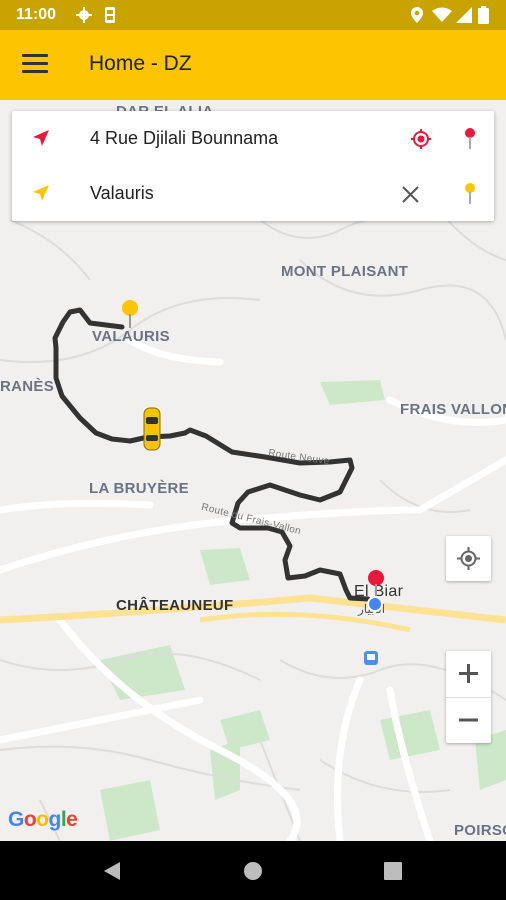 The image size is (506, 900). What do you see at coordinates (122, 193) in the screenshot?
I see `destination-field: Valauris` at bounding box center [122, 193].